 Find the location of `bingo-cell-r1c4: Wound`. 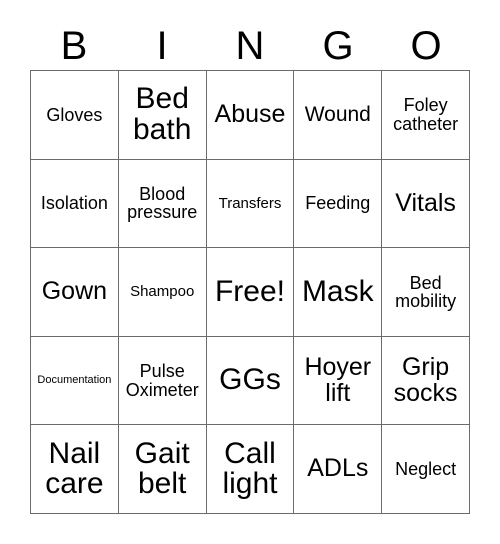

bingo-cell-r1c4: Wound is located at coordinates (338, 115).